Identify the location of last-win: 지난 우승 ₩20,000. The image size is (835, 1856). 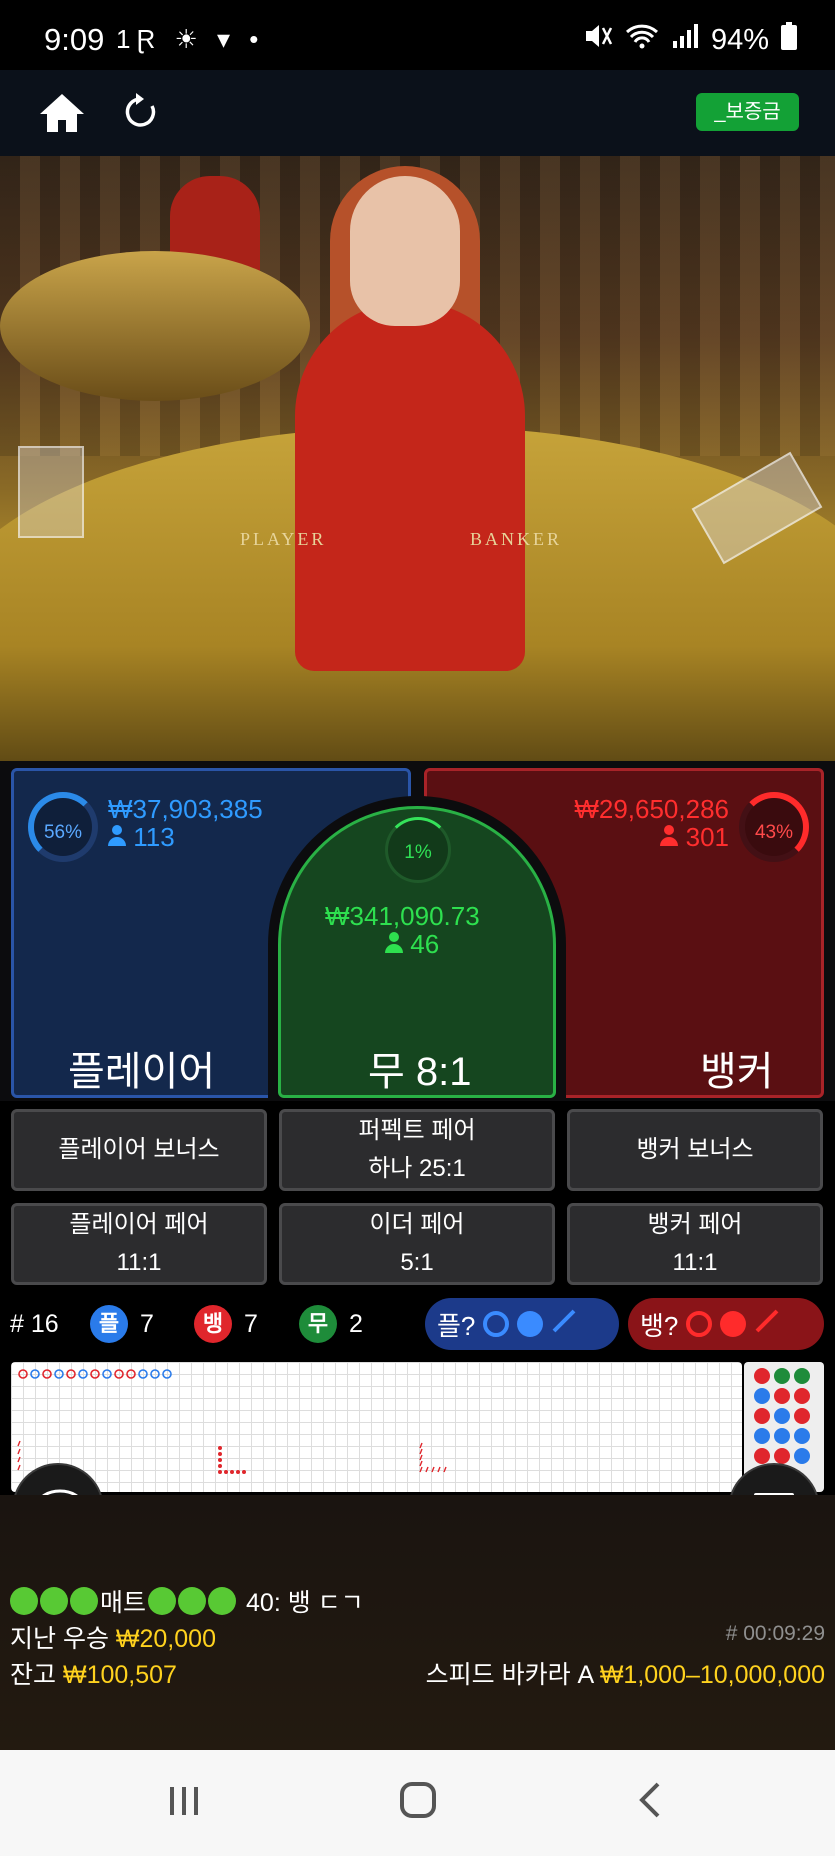
(113, 1639).